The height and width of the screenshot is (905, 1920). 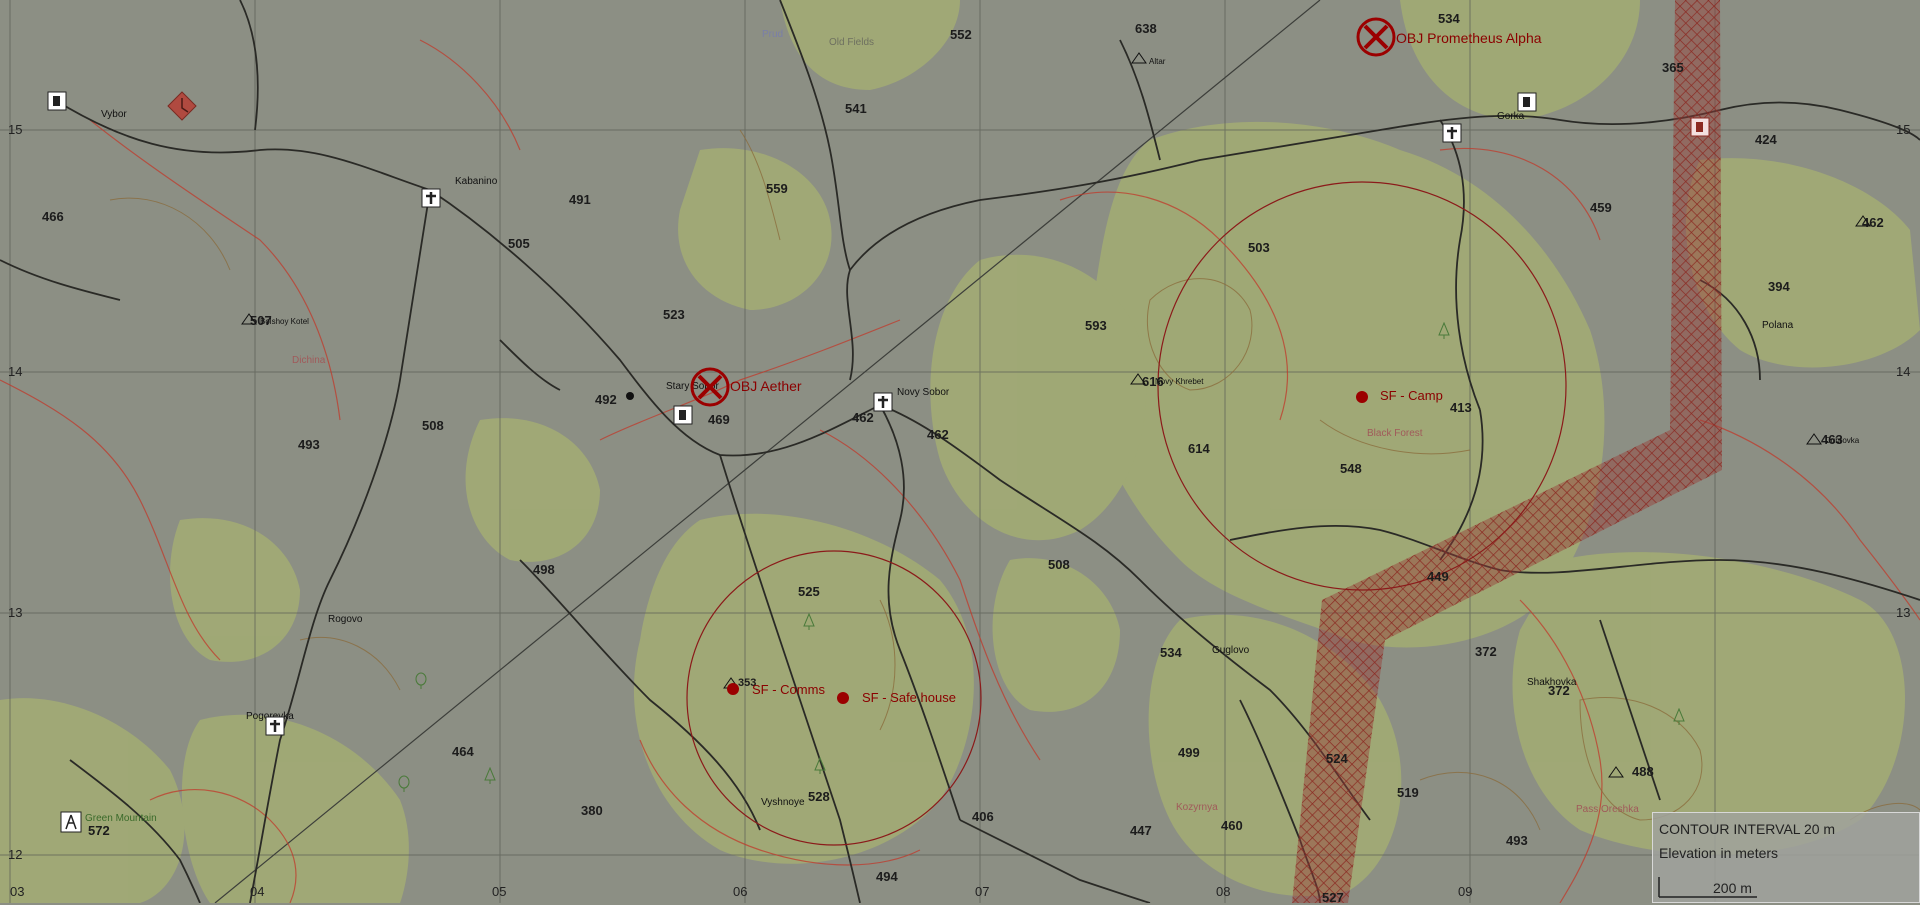 I want to click on elevation-unit-text: Elevation in meters, so click(x=1719, y=853).